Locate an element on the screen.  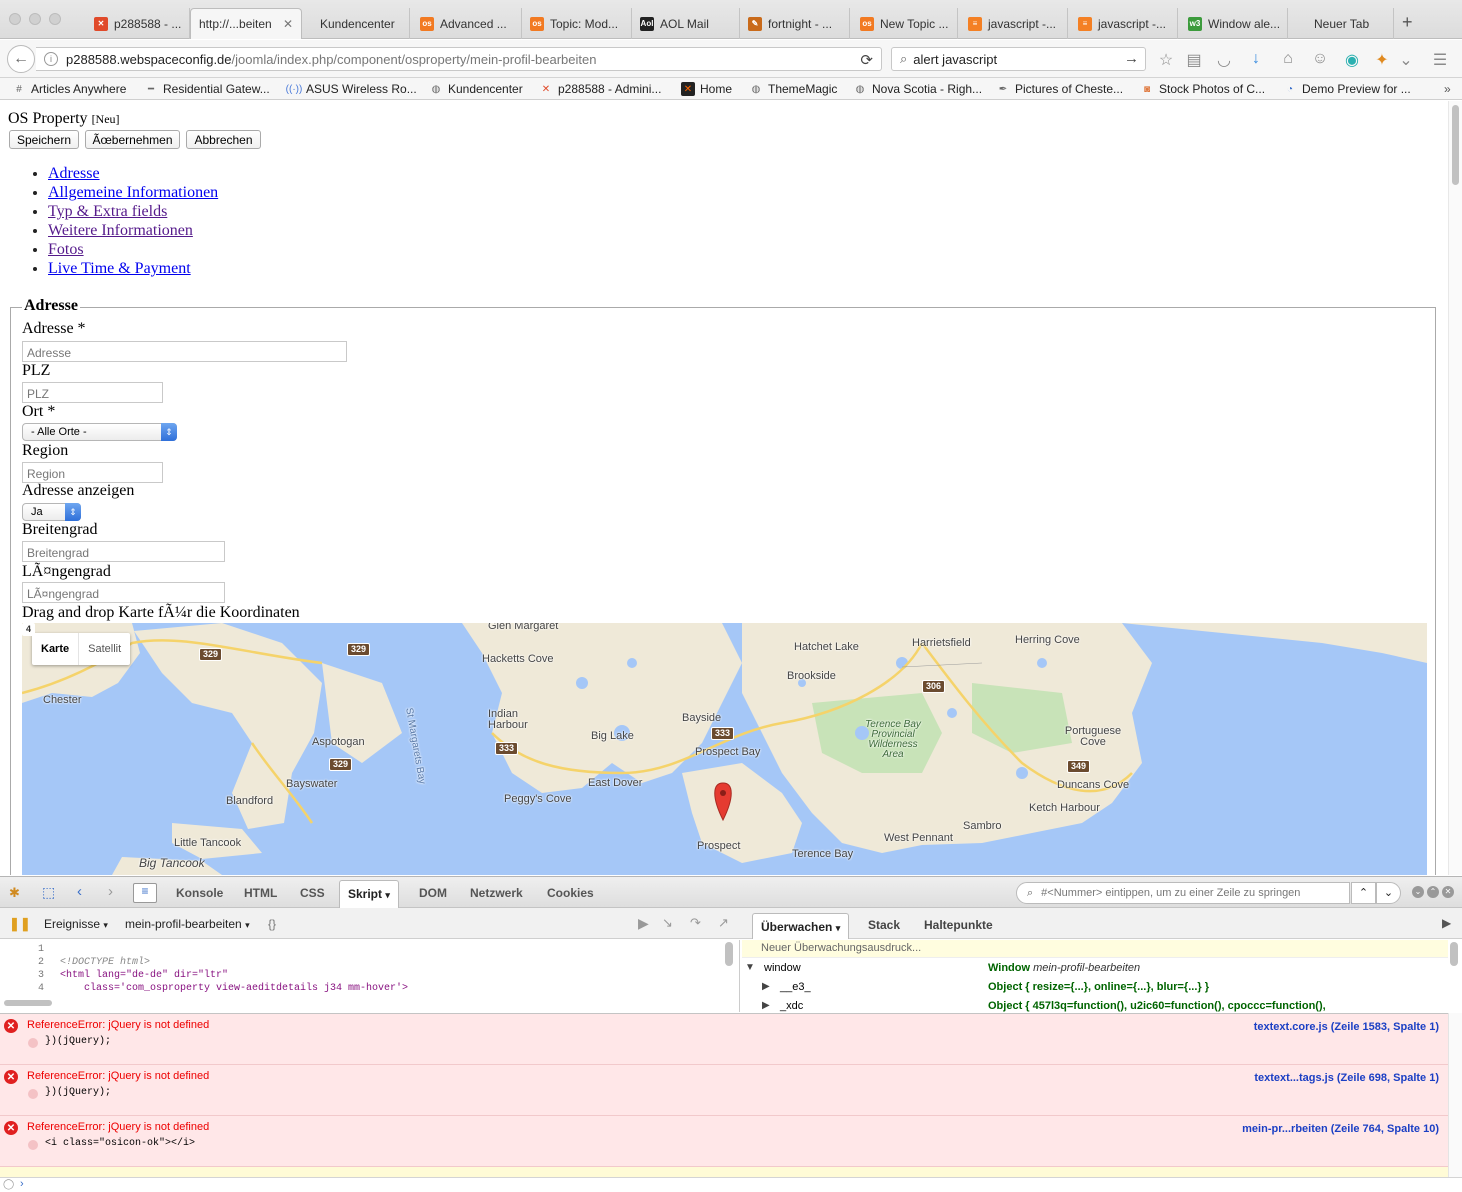
close-panel-icon: ✕ is located at coordinates (1448, 892).